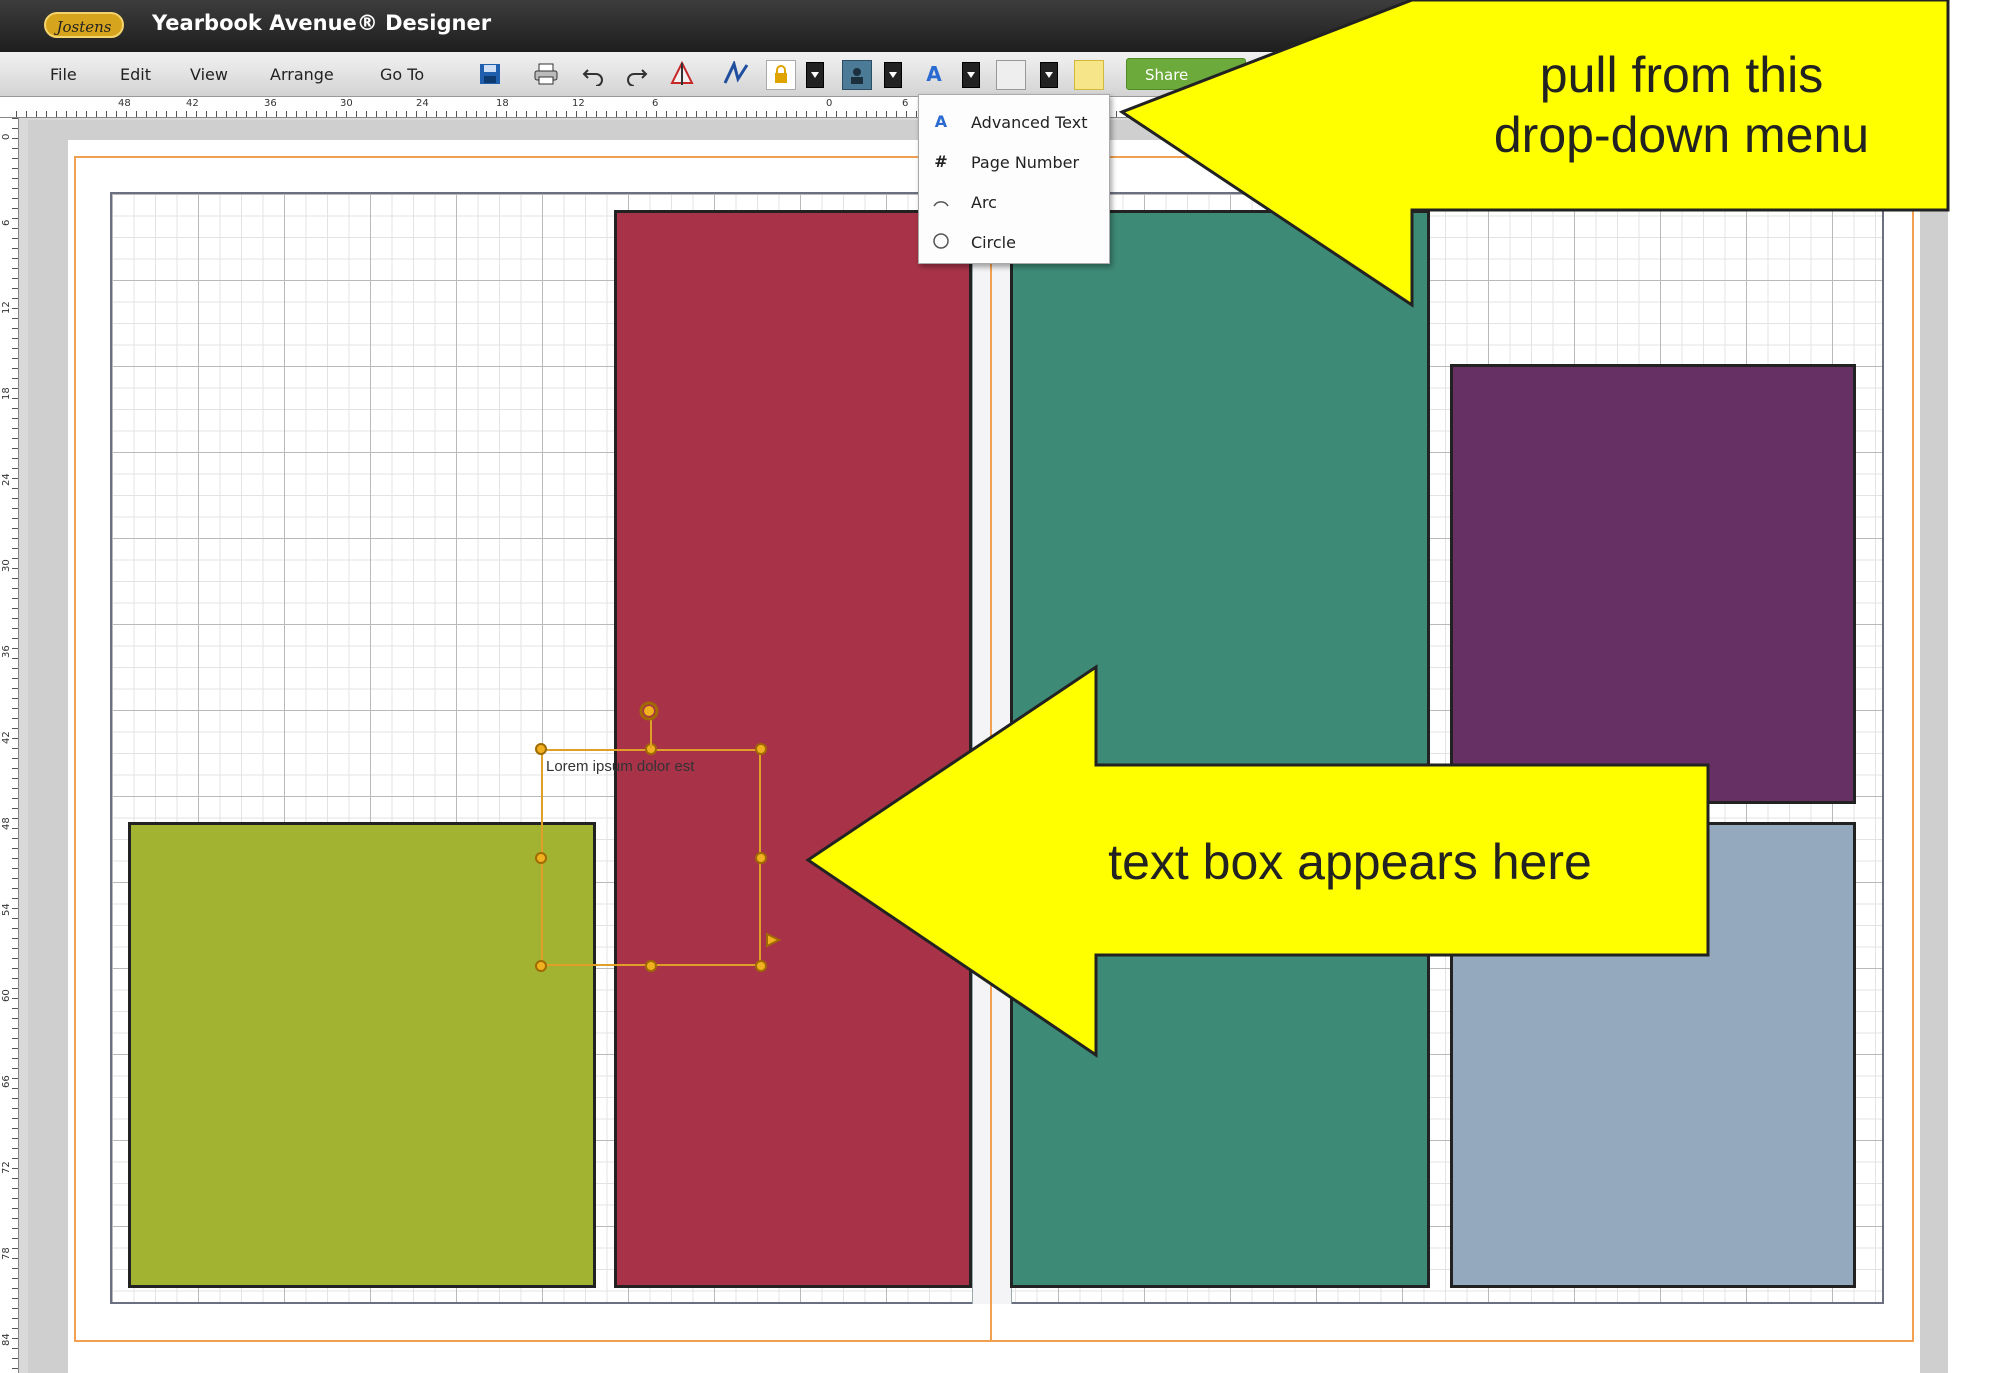 The height and width of the screenshot is (1373, 2015). What do you see at coordinates (1681, 105) in the screenshot?
I see `top-annotation-text: pull from this drop-down menu` at bounding box center [1681, 105].